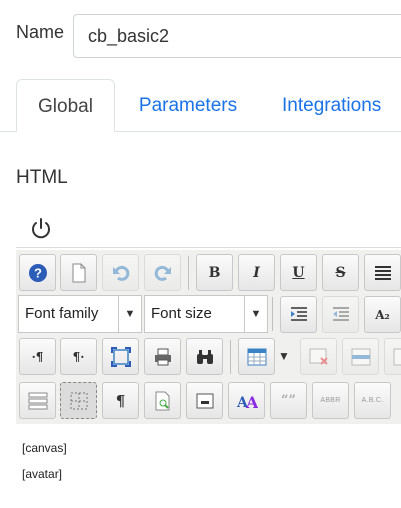  I want to click on justify-icon, so click(382, 272).